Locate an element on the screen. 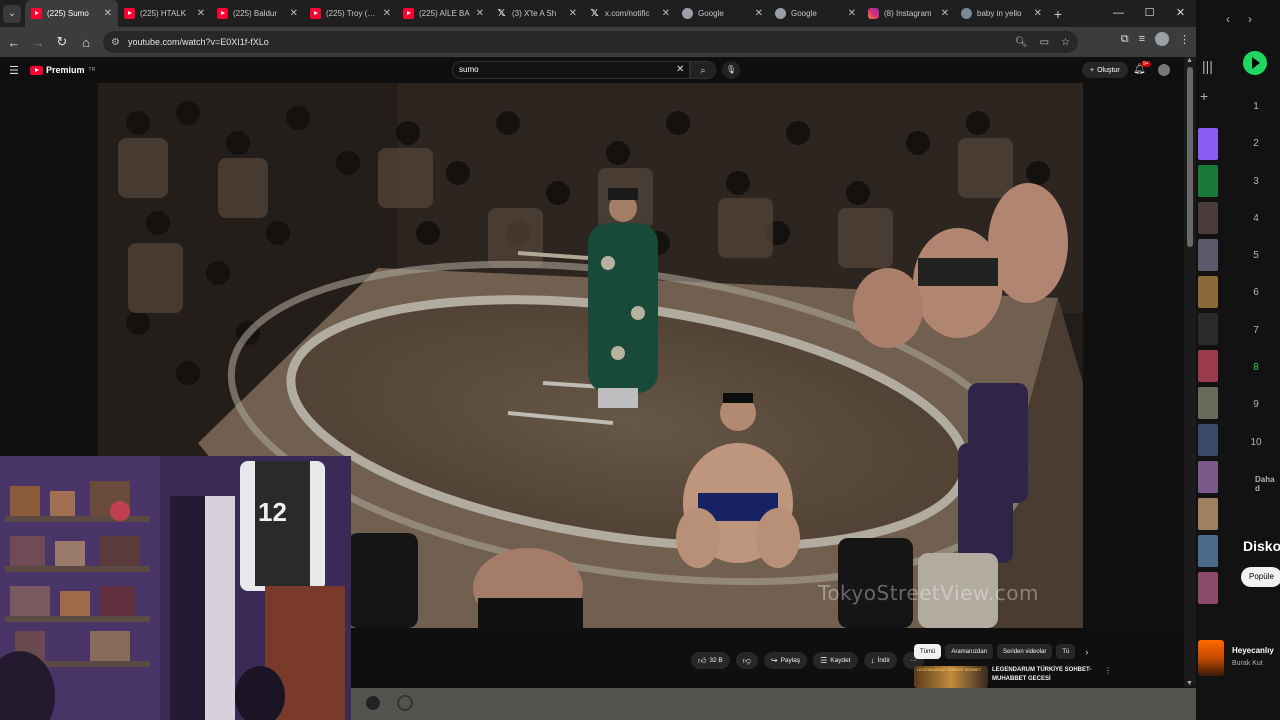 Image resolution: width=1280 pixels, height=720 pixels. zoom-icon: 🔍︎ is located at coordinates (1021, 42).